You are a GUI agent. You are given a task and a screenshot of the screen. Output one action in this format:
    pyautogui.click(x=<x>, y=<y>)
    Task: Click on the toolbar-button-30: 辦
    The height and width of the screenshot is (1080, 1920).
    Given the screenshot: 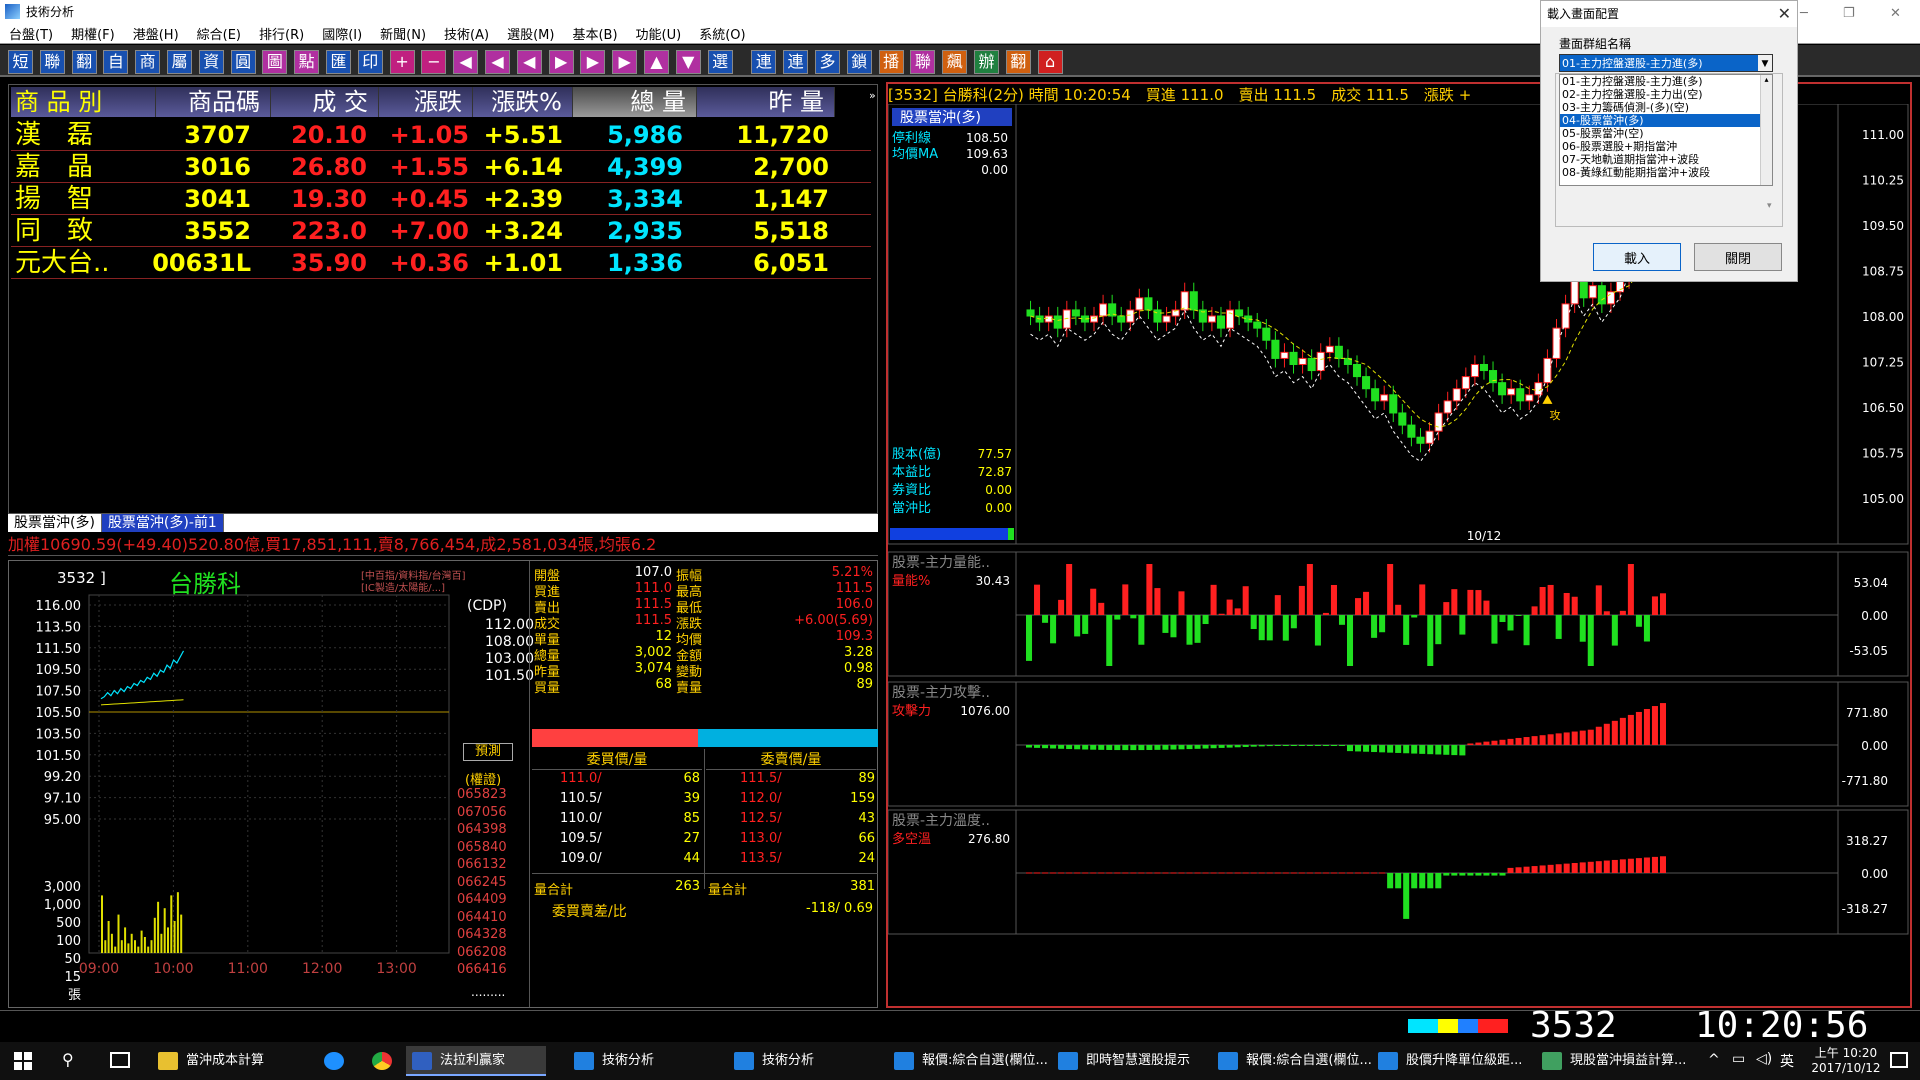 What is the action you would take?
    pyautogui.click(x=986, y=62)
    